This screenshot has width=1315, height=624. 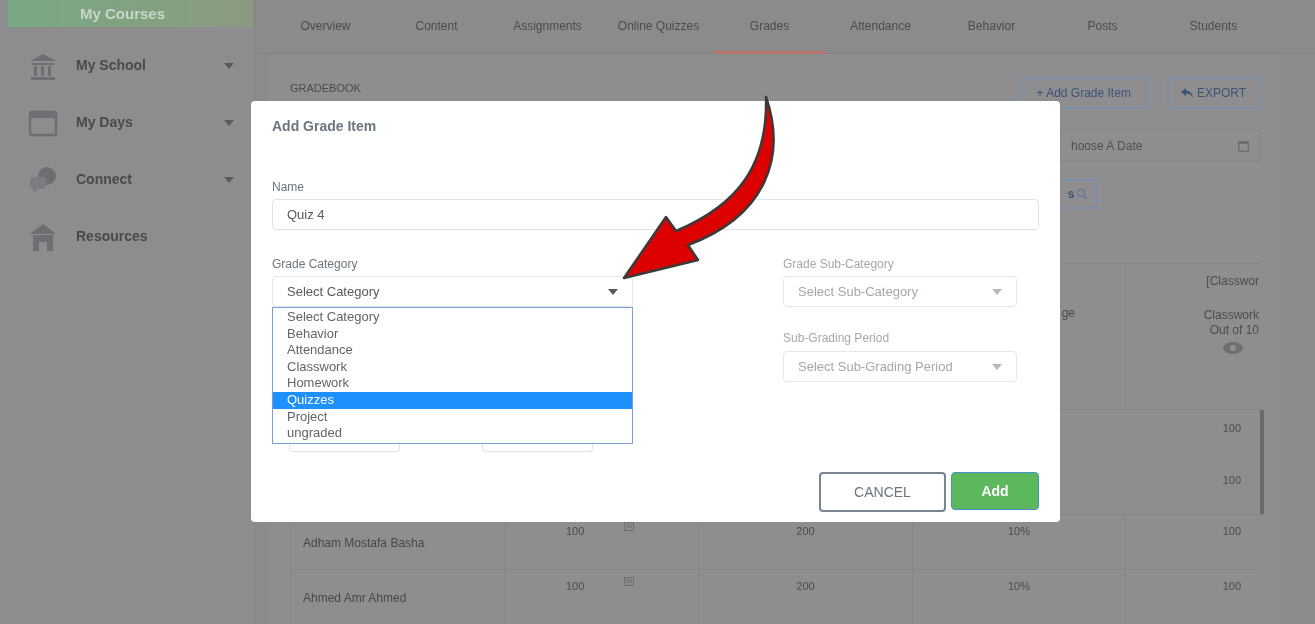 What do you see at coordinates (43, 236) in the screenshot?
I see `house-icon` at bounding box center [43, 236].